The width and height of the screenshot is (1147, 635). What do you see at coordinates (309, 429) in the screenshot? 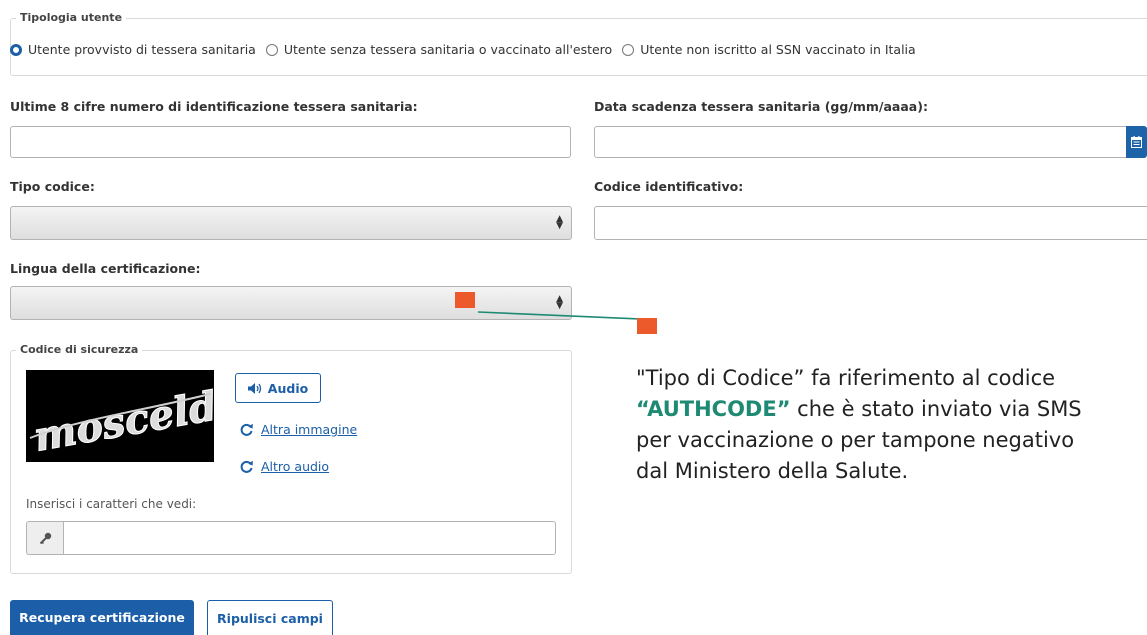
I see `other-image-label: Altra immagine` at bounding box center [309, 429].